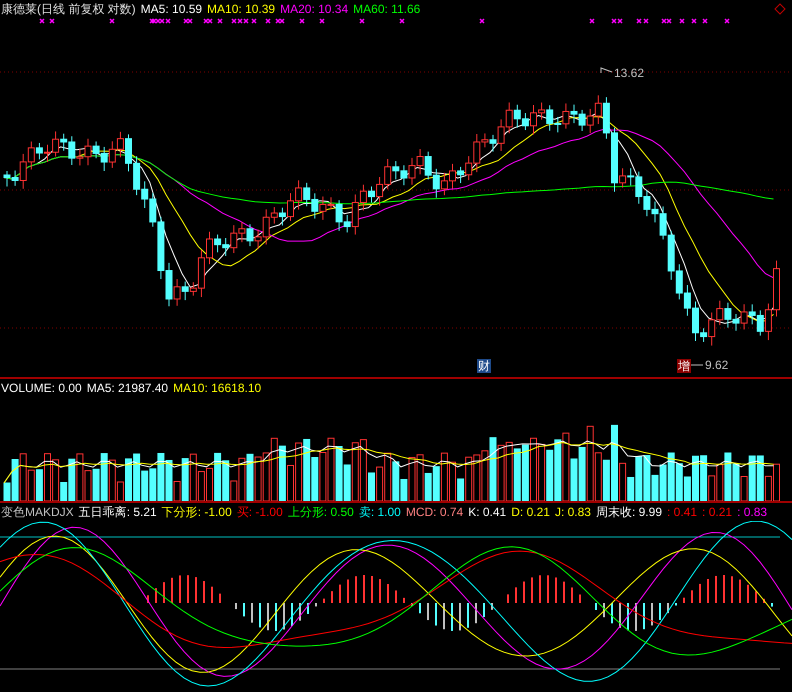  Describe the element at coordinates (37, 511) in the screenshot. I see `indicator-value: 变色MAKDJX` at that location.